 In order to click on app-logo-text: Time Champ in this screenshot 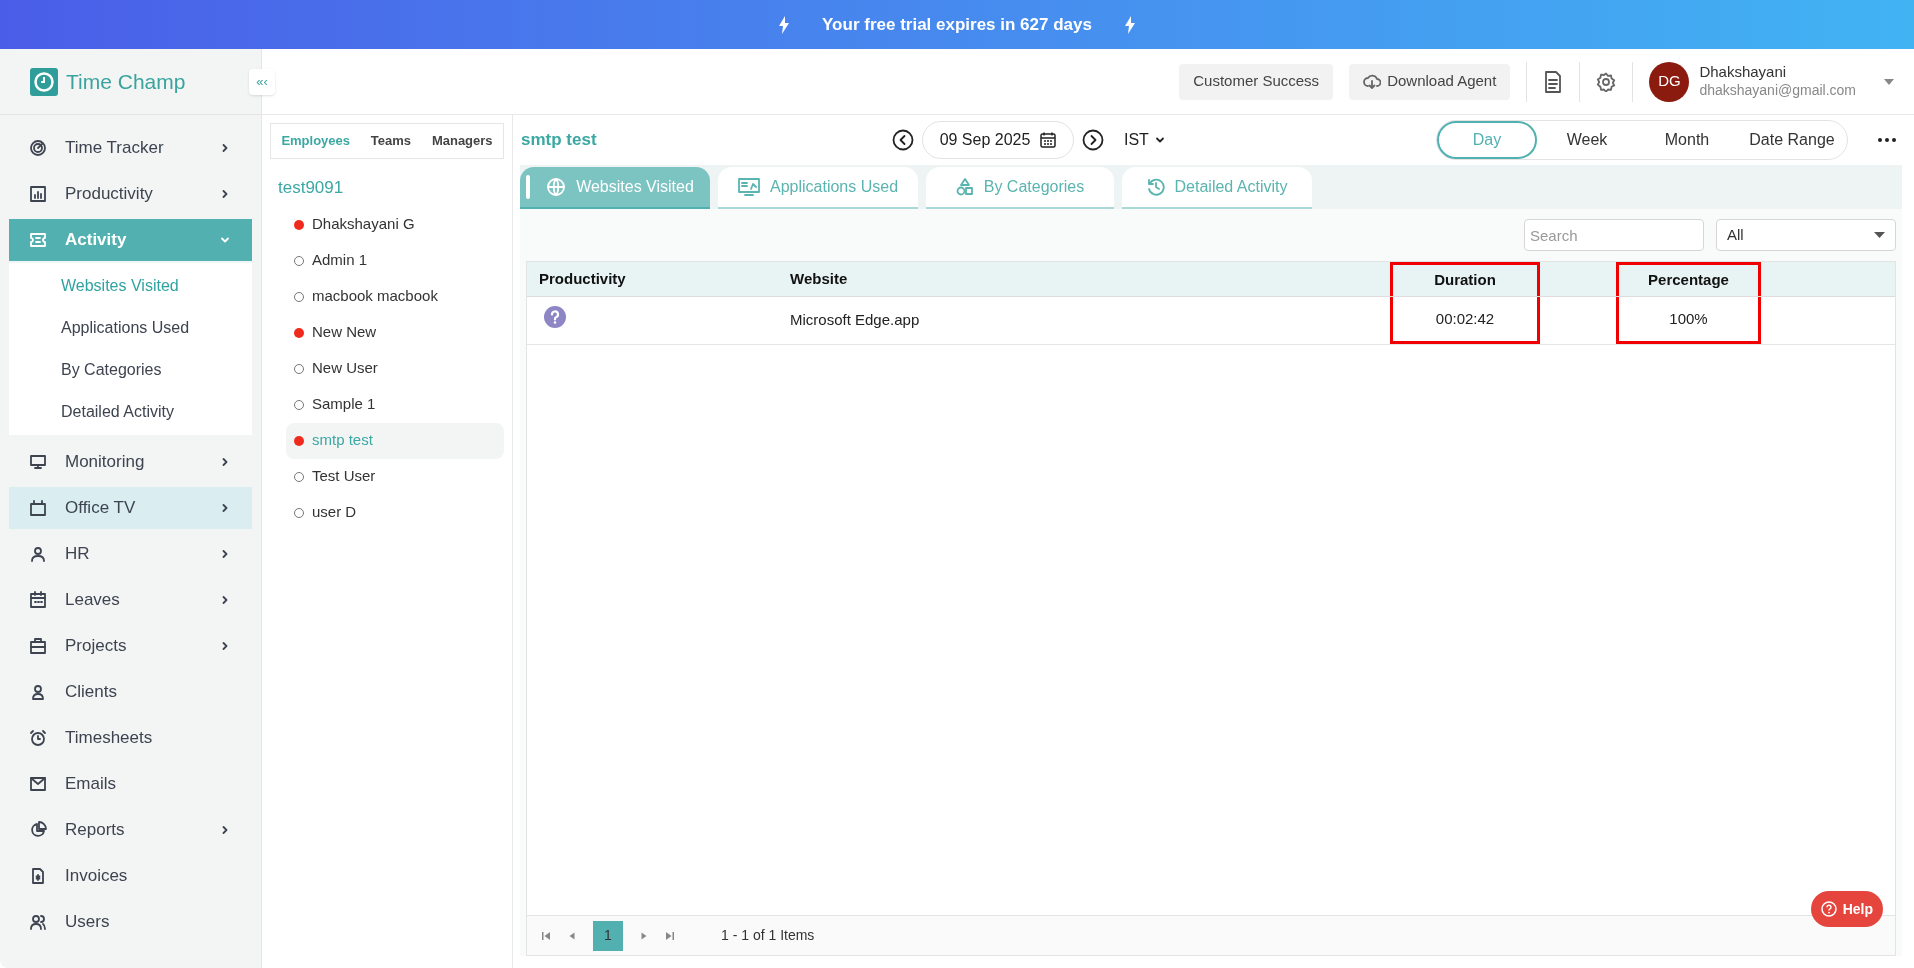, I will do `click(126, 81)`.